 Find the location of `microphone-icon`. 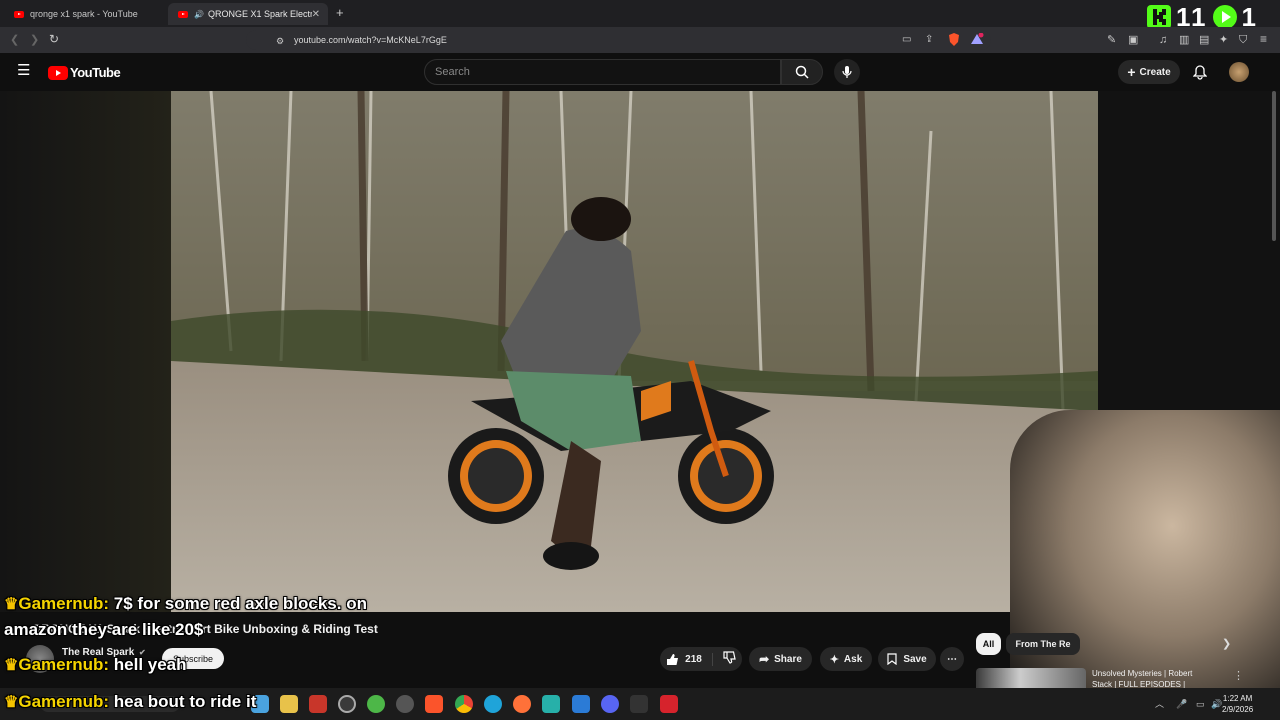

microphone-icon is located at coordinates (847, 72).